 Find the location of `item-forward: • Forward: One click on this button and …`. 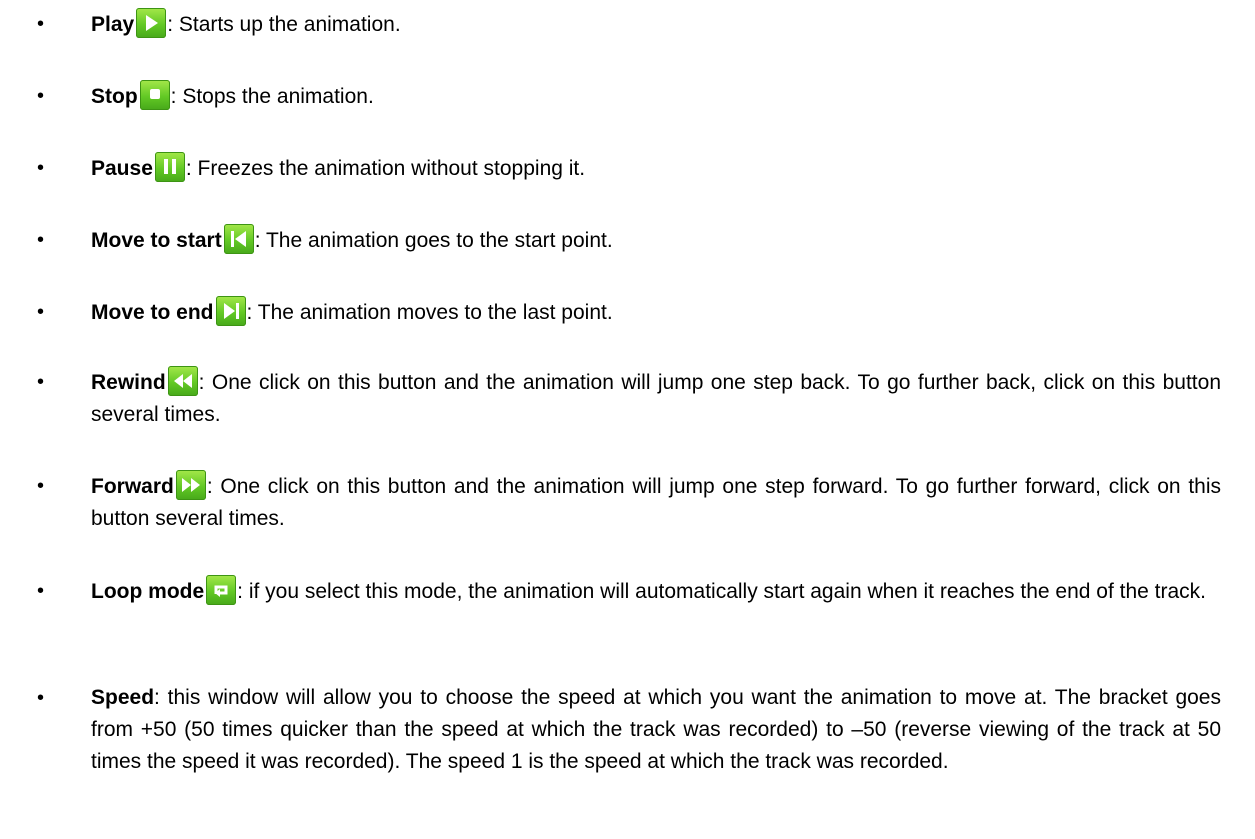

item-forward: • Forward: One click on this button and … is located at coordinates (629, 502).